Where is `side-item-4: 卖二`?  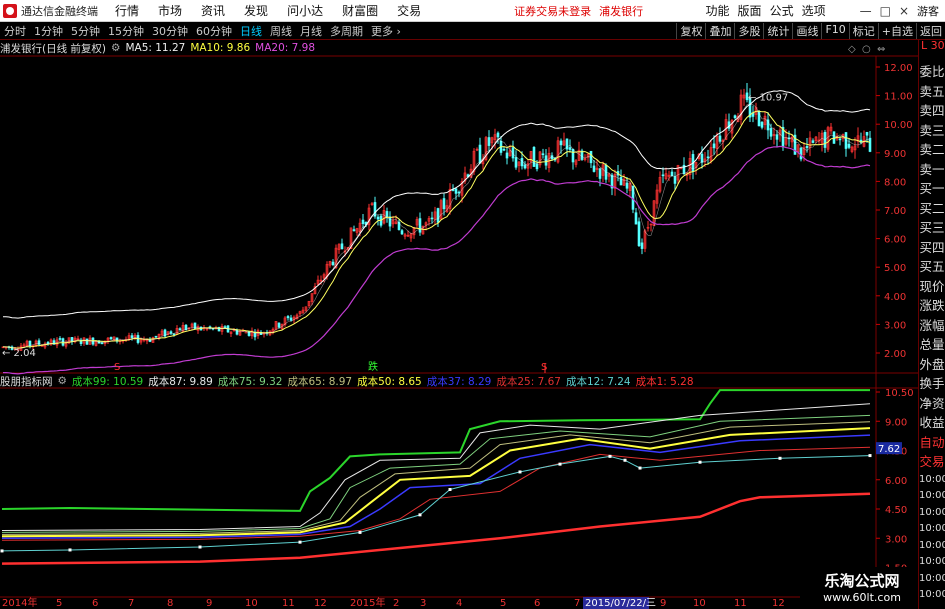 side-item-4: 卖二 is located at coordinates (932, 150).